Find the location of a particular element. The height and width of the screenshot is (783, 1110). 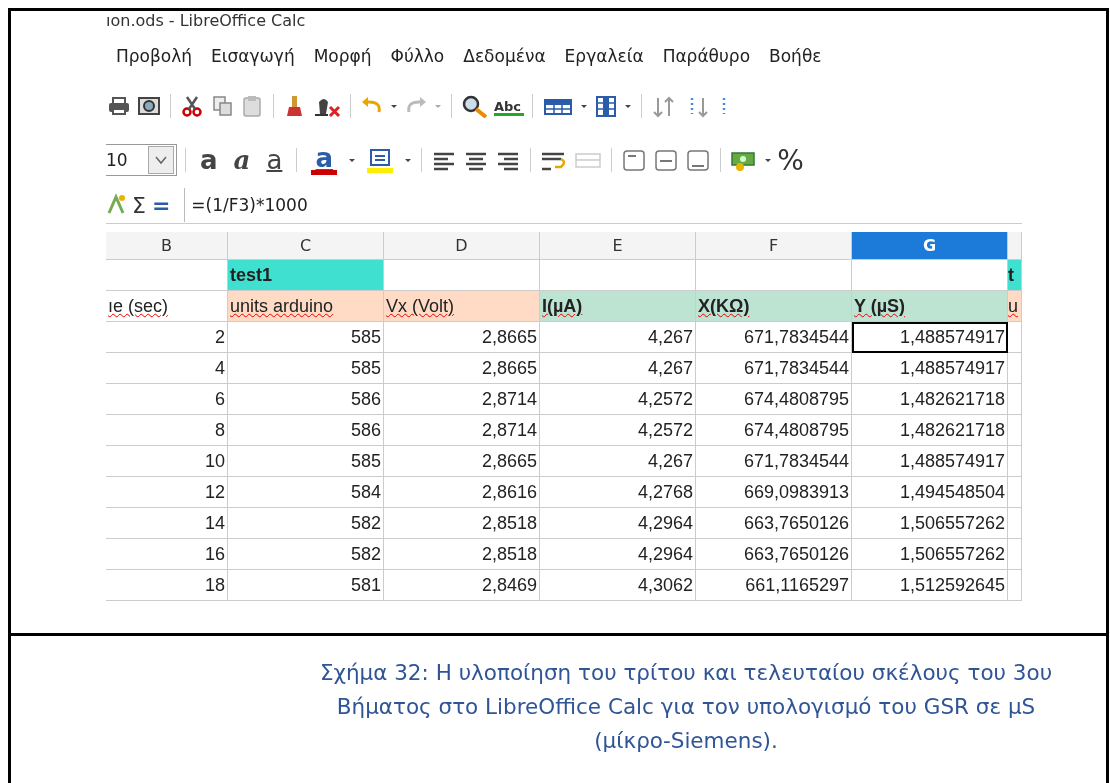

column-header: F is located at coordinates (774, 246).